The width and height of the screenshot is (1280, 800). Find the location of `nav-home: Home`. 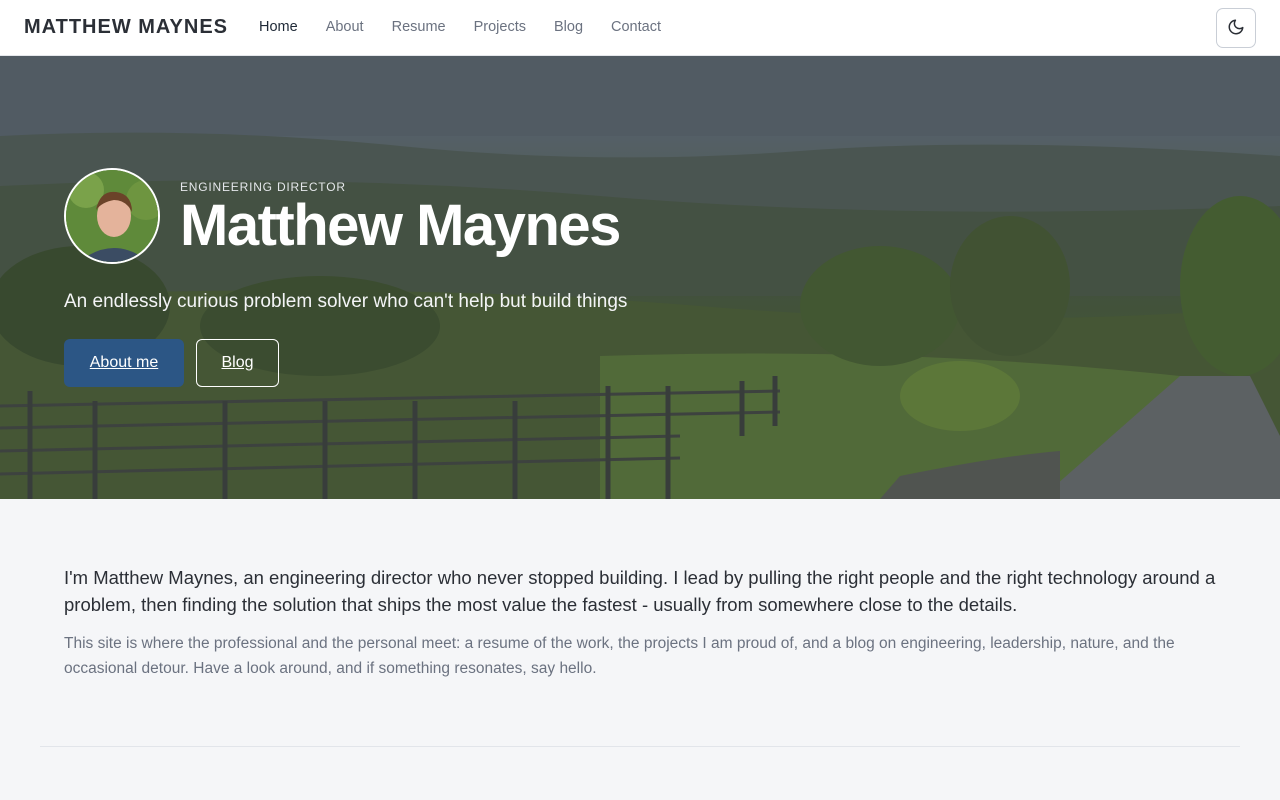

nav-home: Home is located at coordinates (278, 27).